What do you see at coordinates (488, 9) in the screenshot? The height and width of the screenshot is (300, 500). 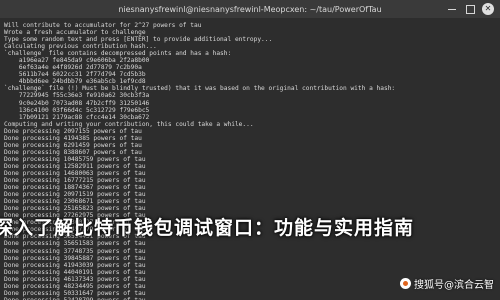 I see `close-icon: ✕` at bounding box center [488, 9].